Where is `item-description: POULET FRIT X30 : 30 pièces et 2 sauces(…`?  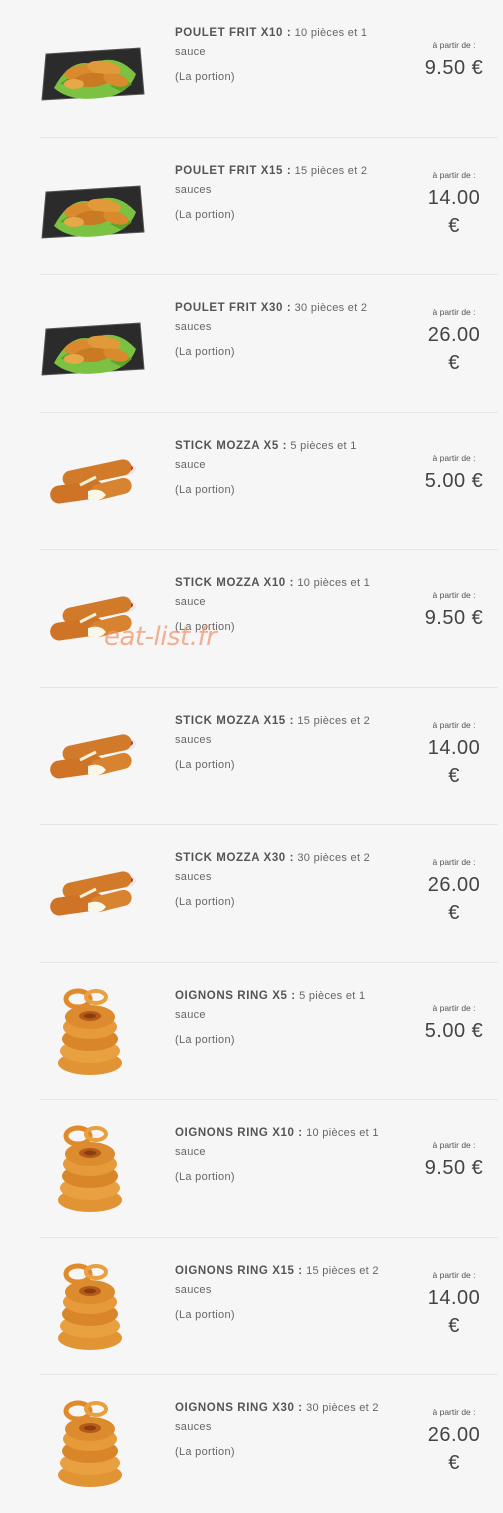 item-description: POULET FRIT X30 : 30 pièces et 2 sauces(… is located at coordinates (282, 330).